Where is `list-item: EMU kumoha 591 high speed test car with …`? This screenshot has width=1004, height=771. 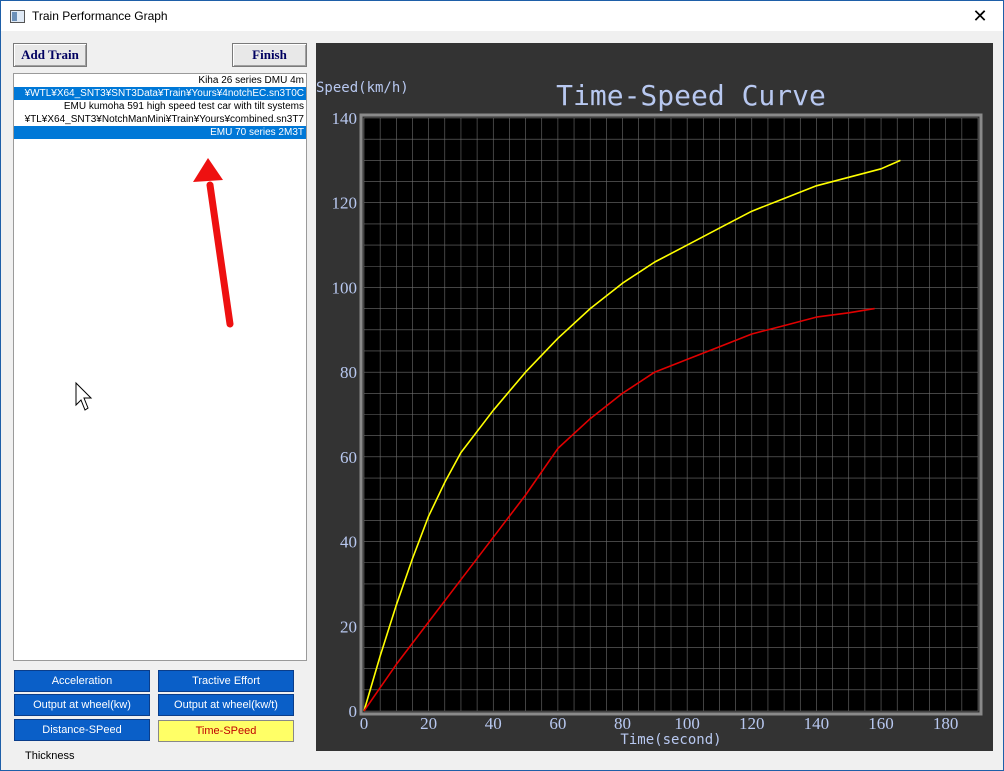
list-item: EMU kumoha 591 high speed test car with … is located at coordinates (160, 106).